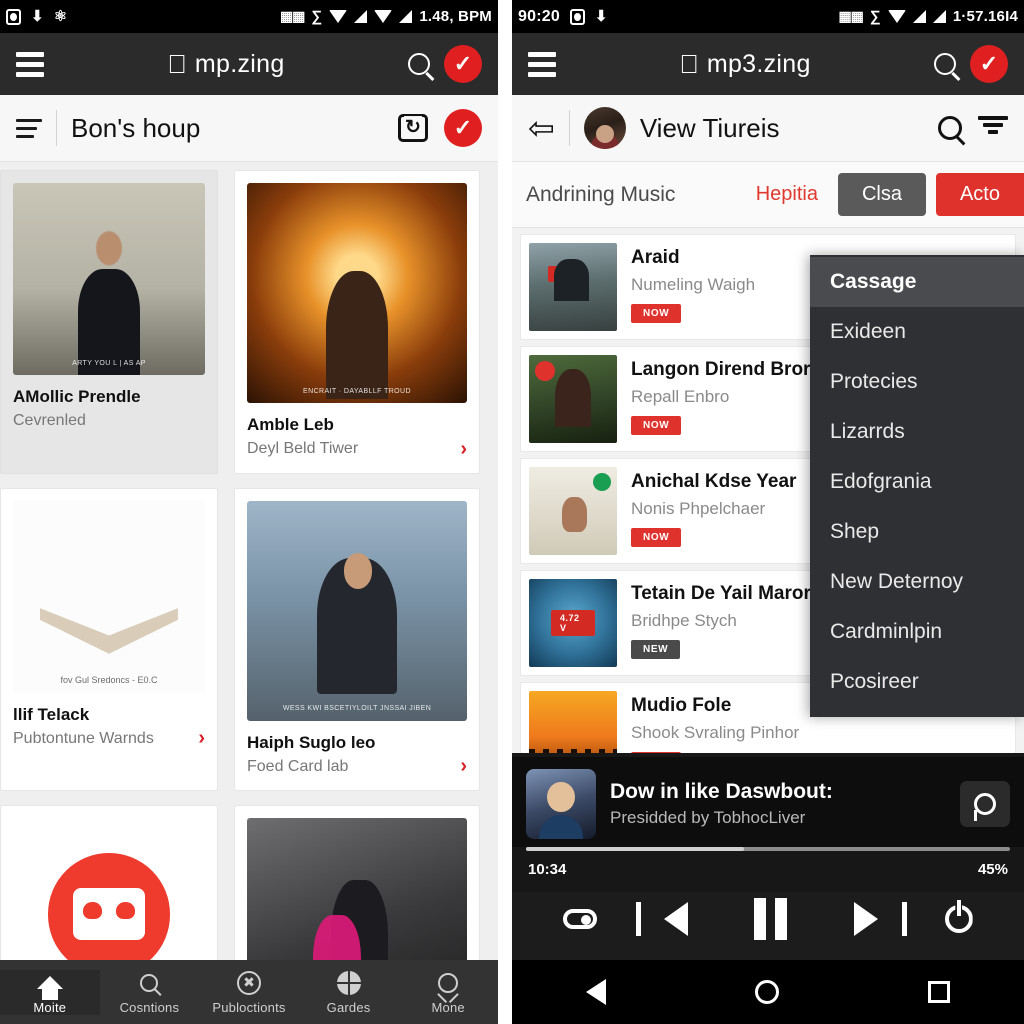 The width and height of the screenshot is (1024, 1024). I want to click on app-brand-title: mp.zing, so click(234, 63).